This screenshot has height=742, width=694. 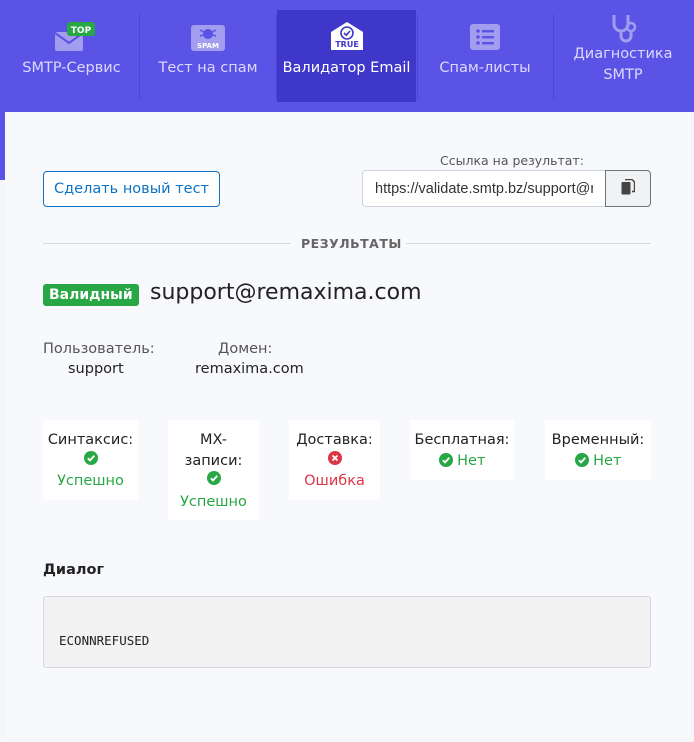 I want to click on copy-icon, so click(x=628, y=188).